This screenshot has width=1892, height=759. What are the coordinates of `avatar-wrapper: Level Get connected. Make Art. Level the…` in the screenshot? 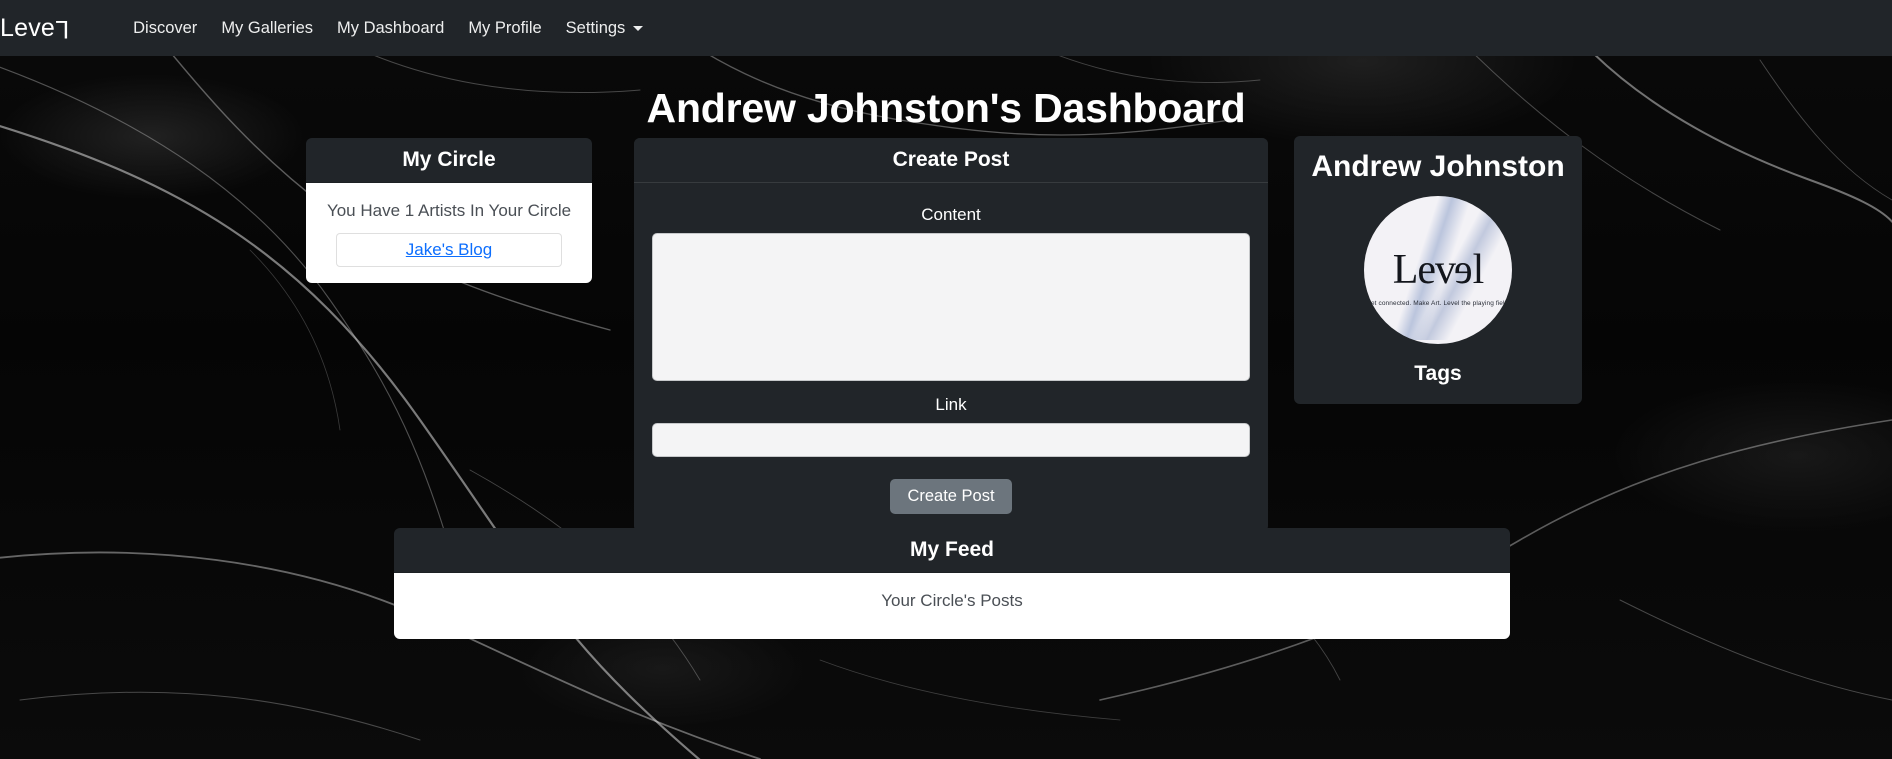 It's located at (1438, 270).